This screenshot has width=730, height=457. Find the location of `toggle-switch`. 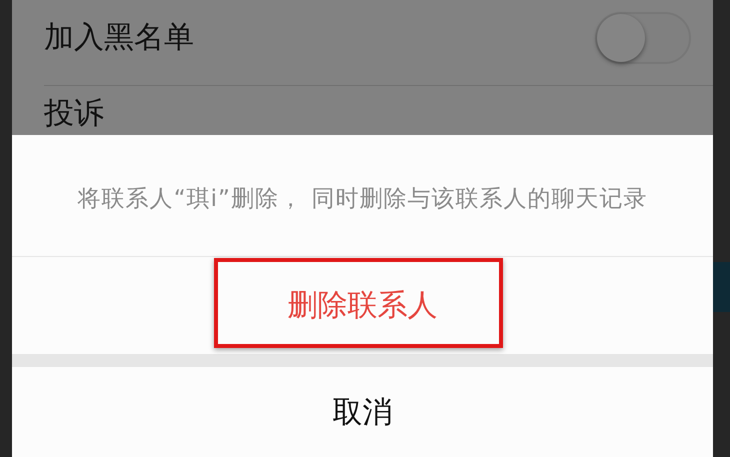

toggle-switch is located at coordinates (643, 38).